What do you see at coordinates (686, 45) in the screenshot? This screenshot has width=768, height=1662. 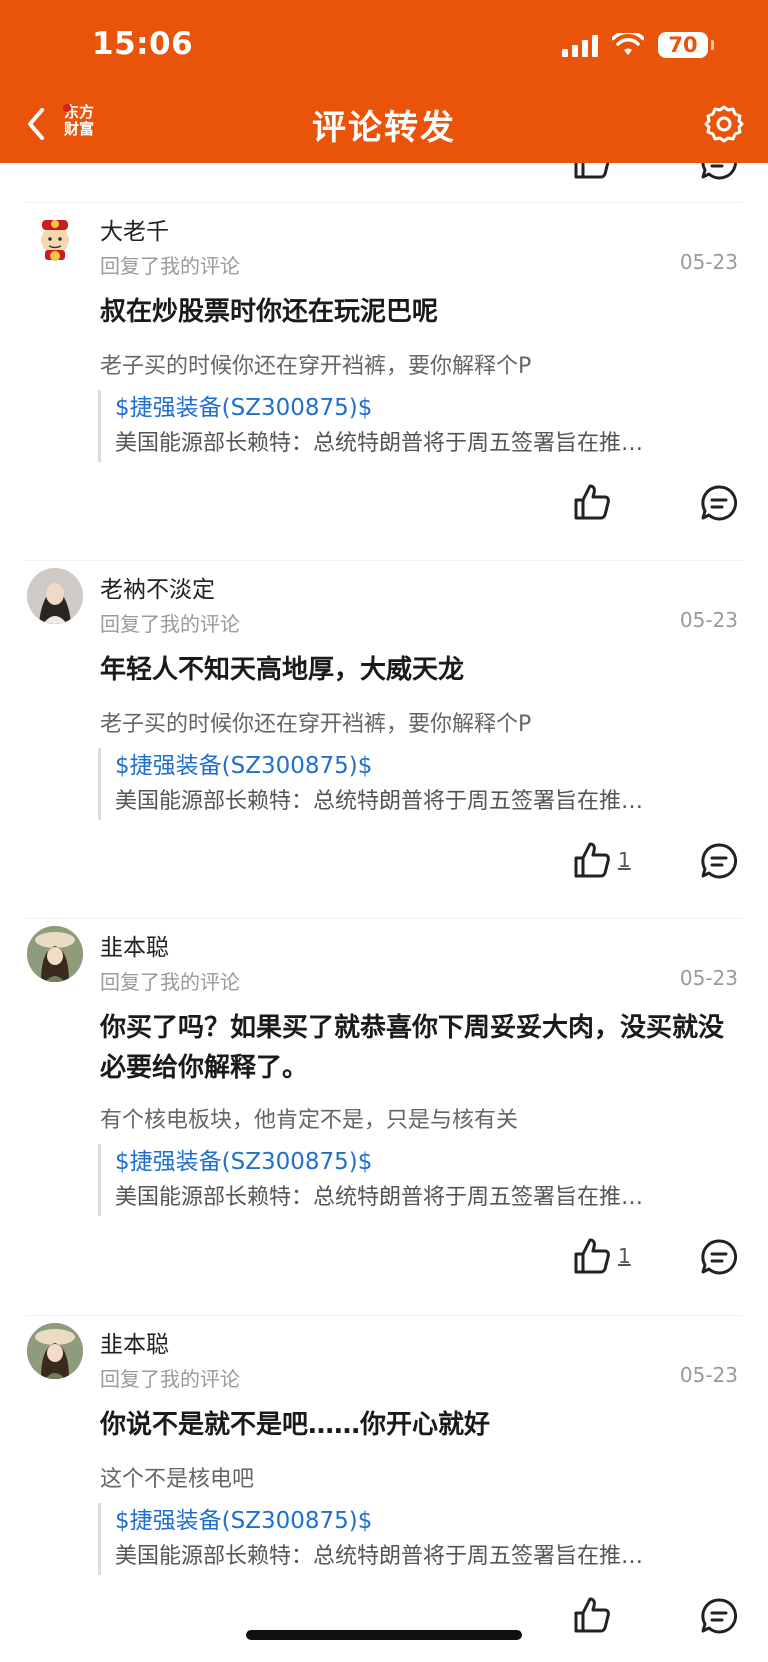 I see `battery-indicator: 70` at bounding box center [686, 45].